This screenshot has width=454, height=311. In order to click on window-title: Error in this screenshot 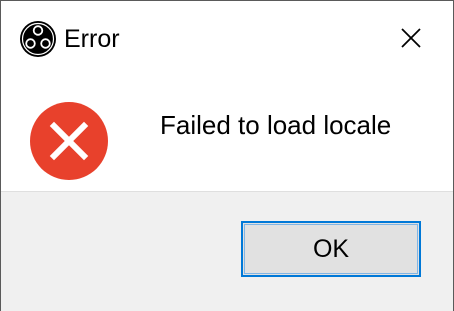, I will do `click(92, 39)`.